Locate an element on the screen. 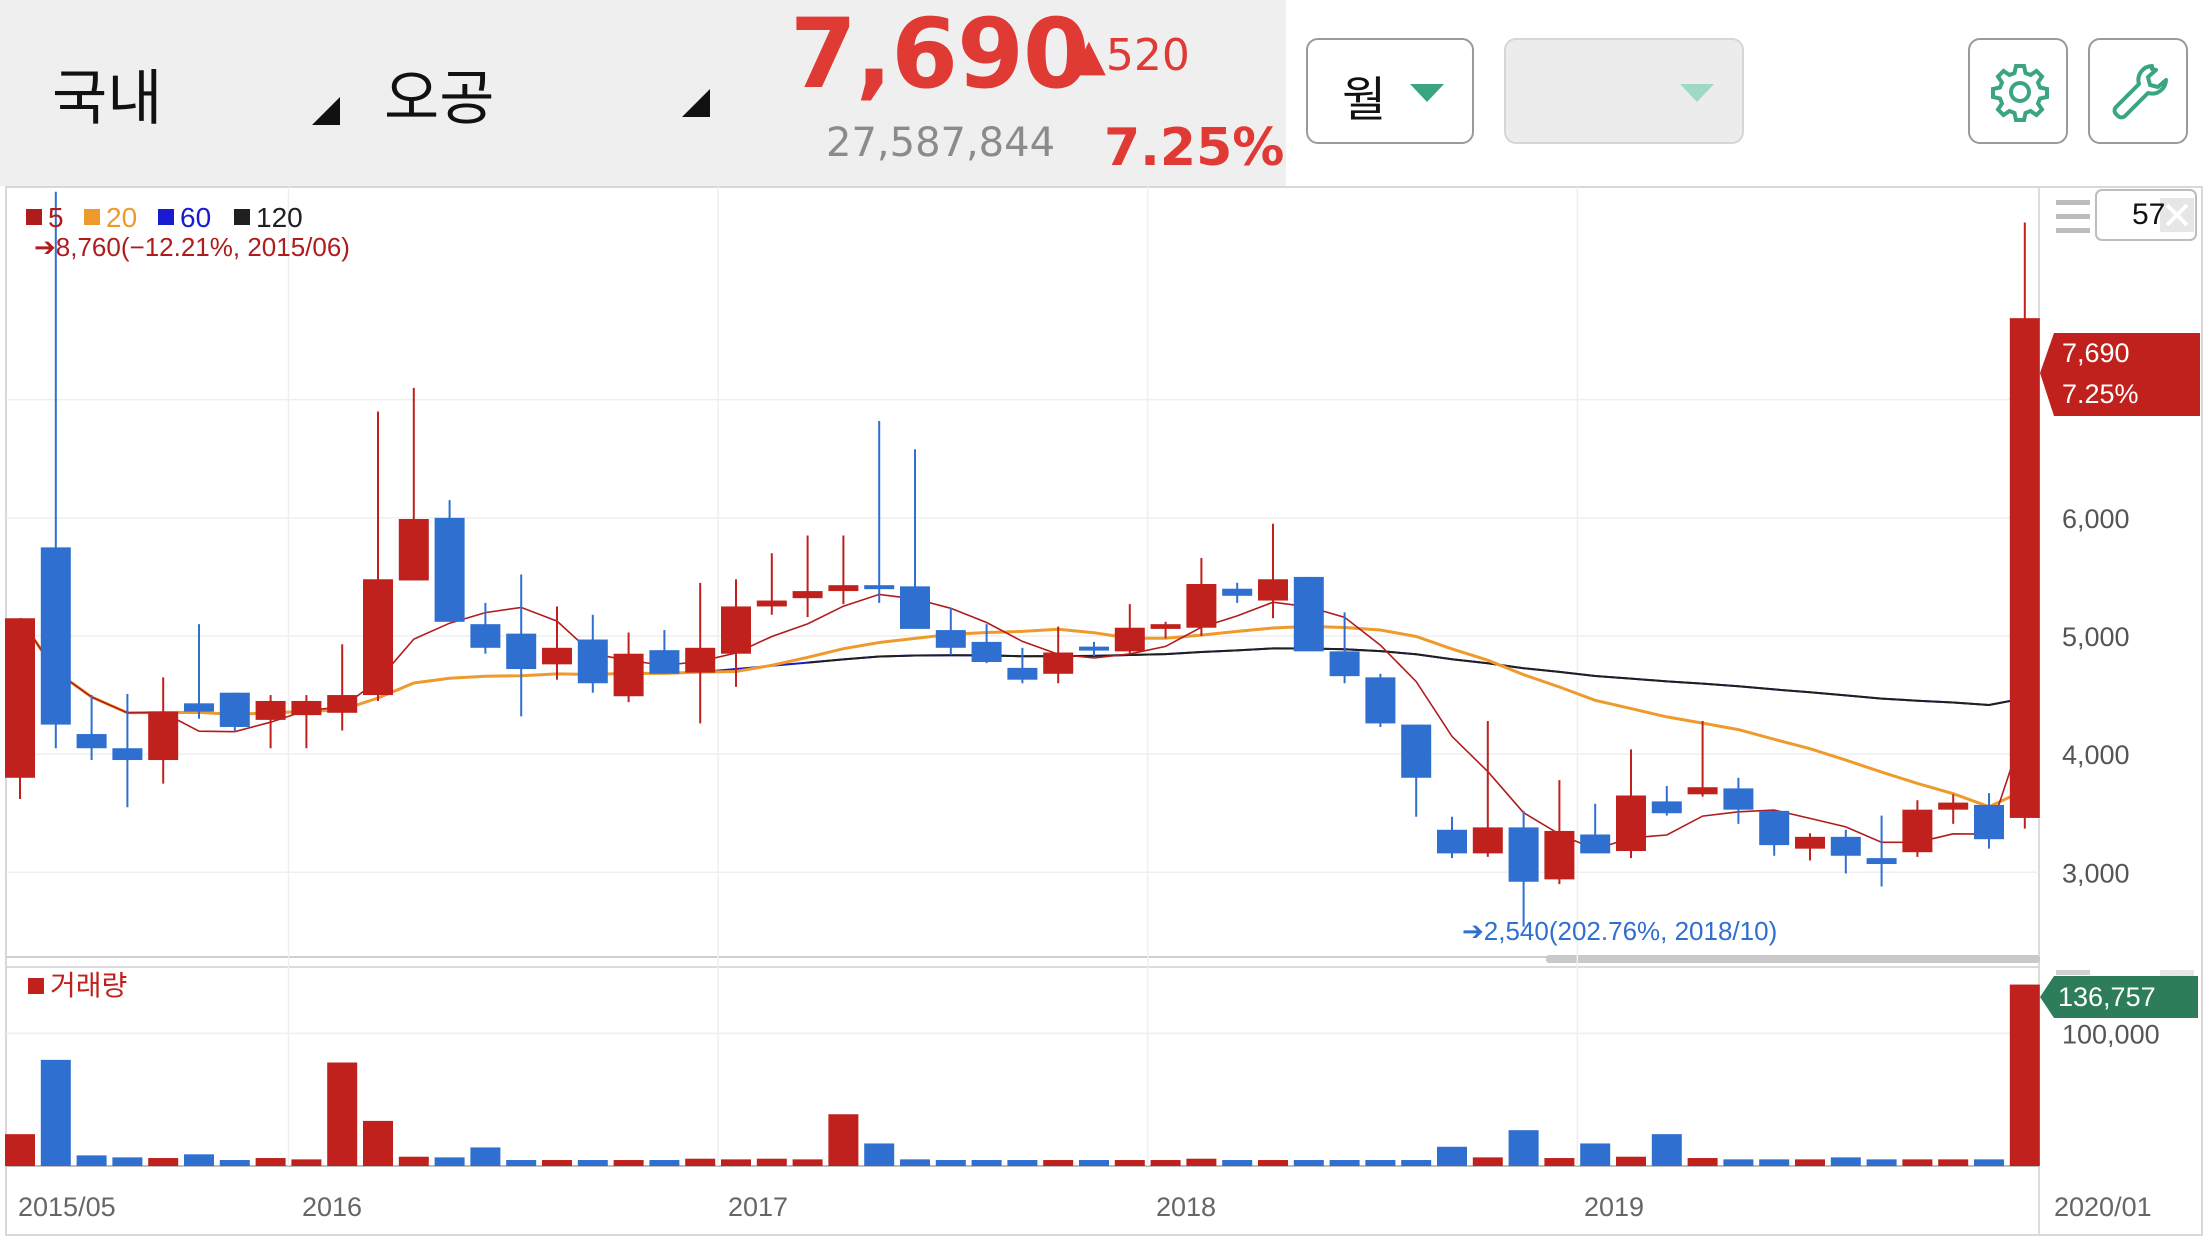 This screenshot has height=1242, width=2208. menu-icon is located at coordinates (2073, 216).